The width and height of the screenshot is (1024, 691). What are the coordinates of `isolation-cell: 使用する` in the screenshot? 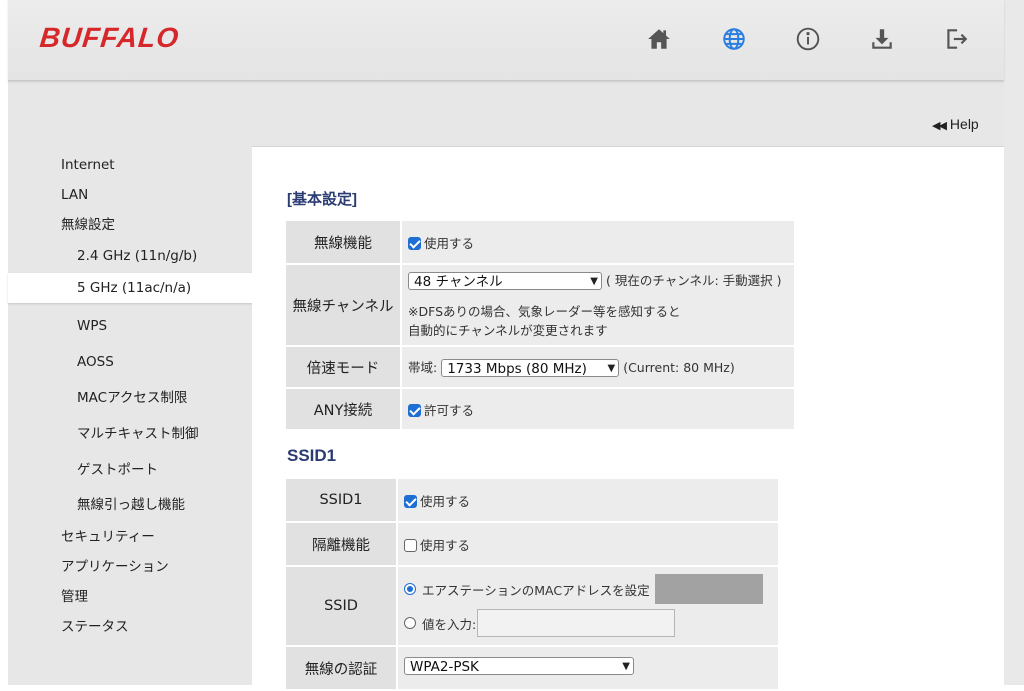 It's located at (588, 544).